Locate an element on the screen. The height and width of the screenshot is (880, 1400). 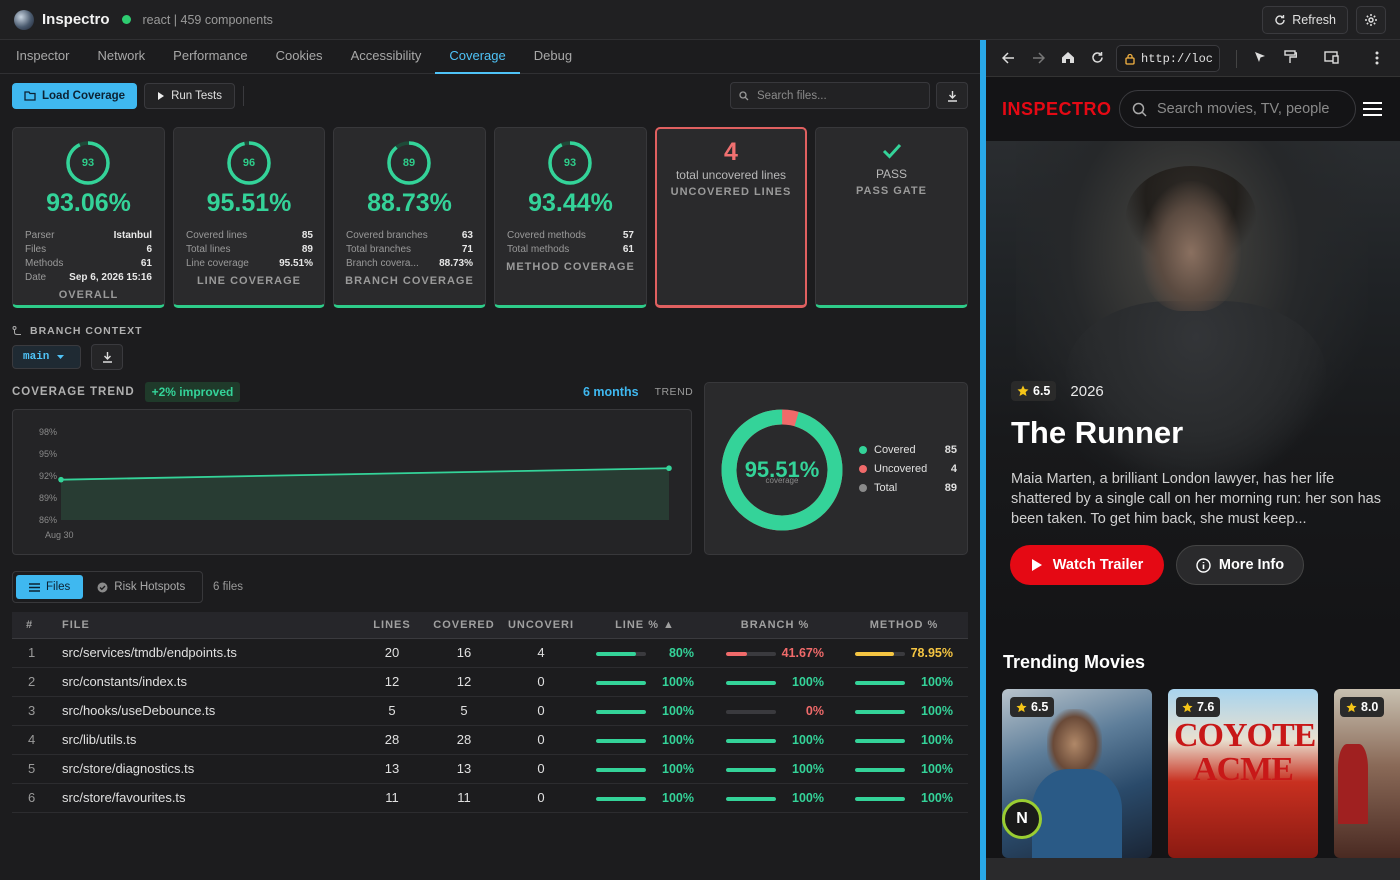
coverage-trend-header: COVERAGE TREND +2% improved is located at coordinates (126, 392).